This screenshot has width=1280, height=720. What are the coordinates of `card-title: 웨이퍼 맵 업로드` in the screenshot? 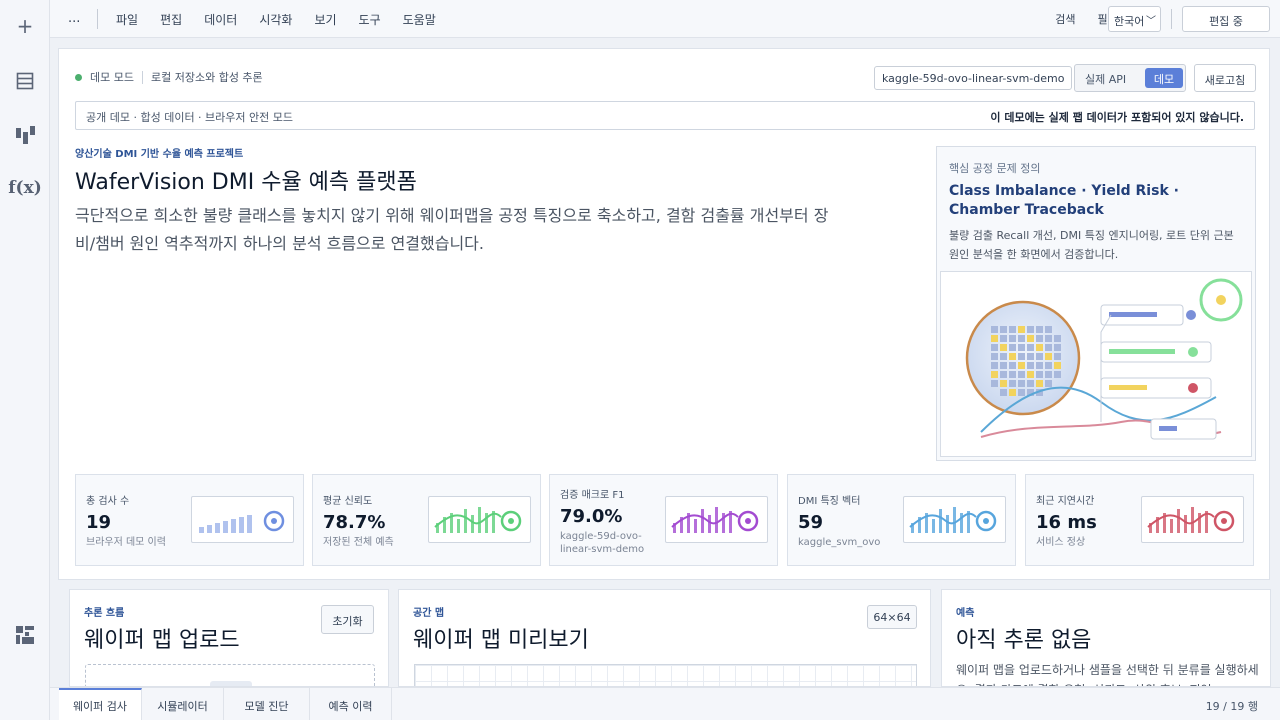 It's located at (162, 640).